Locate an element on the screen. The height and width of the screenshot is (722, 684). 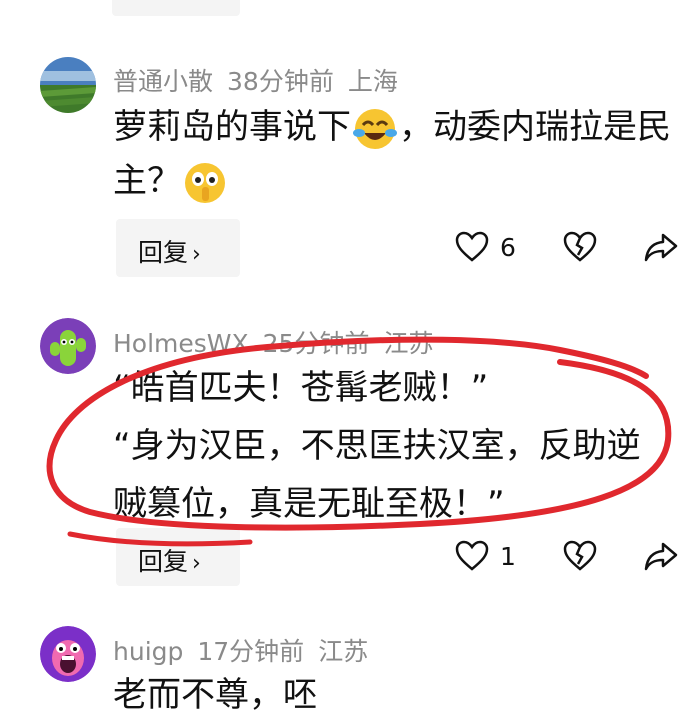
comment-meta: 普通小散 38分钟前 上海 is located at coordinates (262, 80).